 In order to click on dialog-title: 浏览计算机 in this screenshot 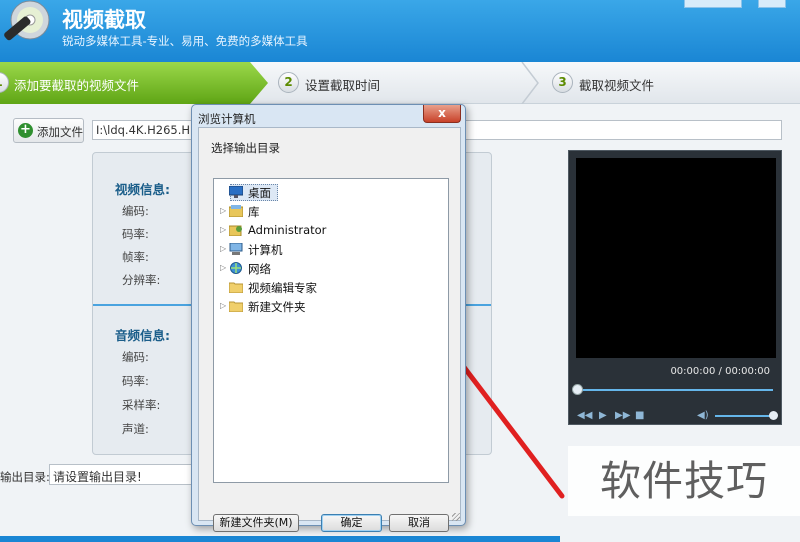, I will do `click(227, 119)`.